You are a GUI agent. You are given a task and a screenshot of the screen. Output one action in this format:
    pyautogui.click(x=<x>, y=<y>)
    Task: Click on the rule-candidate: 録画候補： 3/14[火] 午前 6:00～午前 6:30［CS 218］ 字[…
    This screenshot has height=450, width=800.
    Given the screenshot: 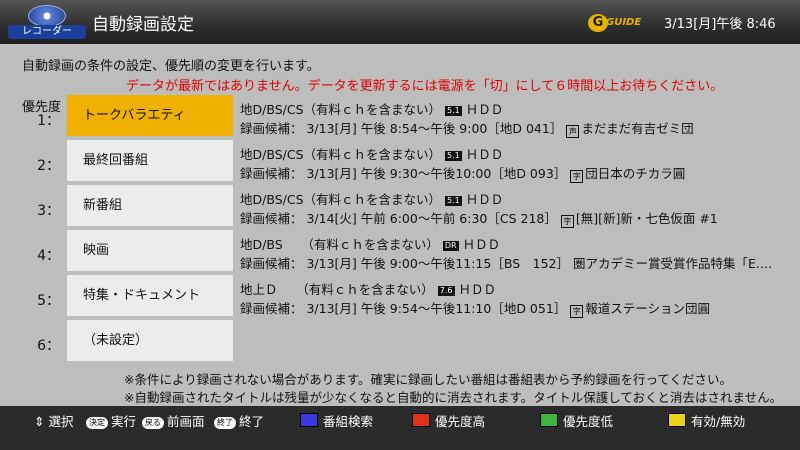 What is the action you would take?
    pyautogui.click(x=479, y=218)
    